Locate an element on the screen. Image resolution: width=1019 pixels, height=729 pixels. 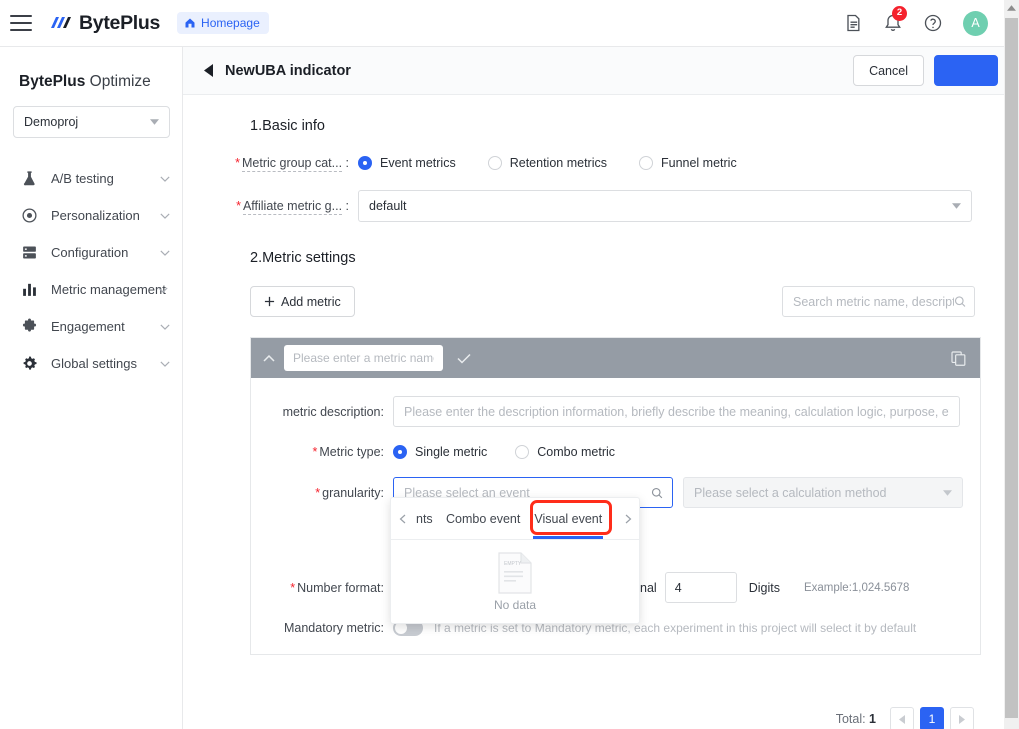
calculation-method-select: Please select a calculation method is located at coordinates (823, 492).